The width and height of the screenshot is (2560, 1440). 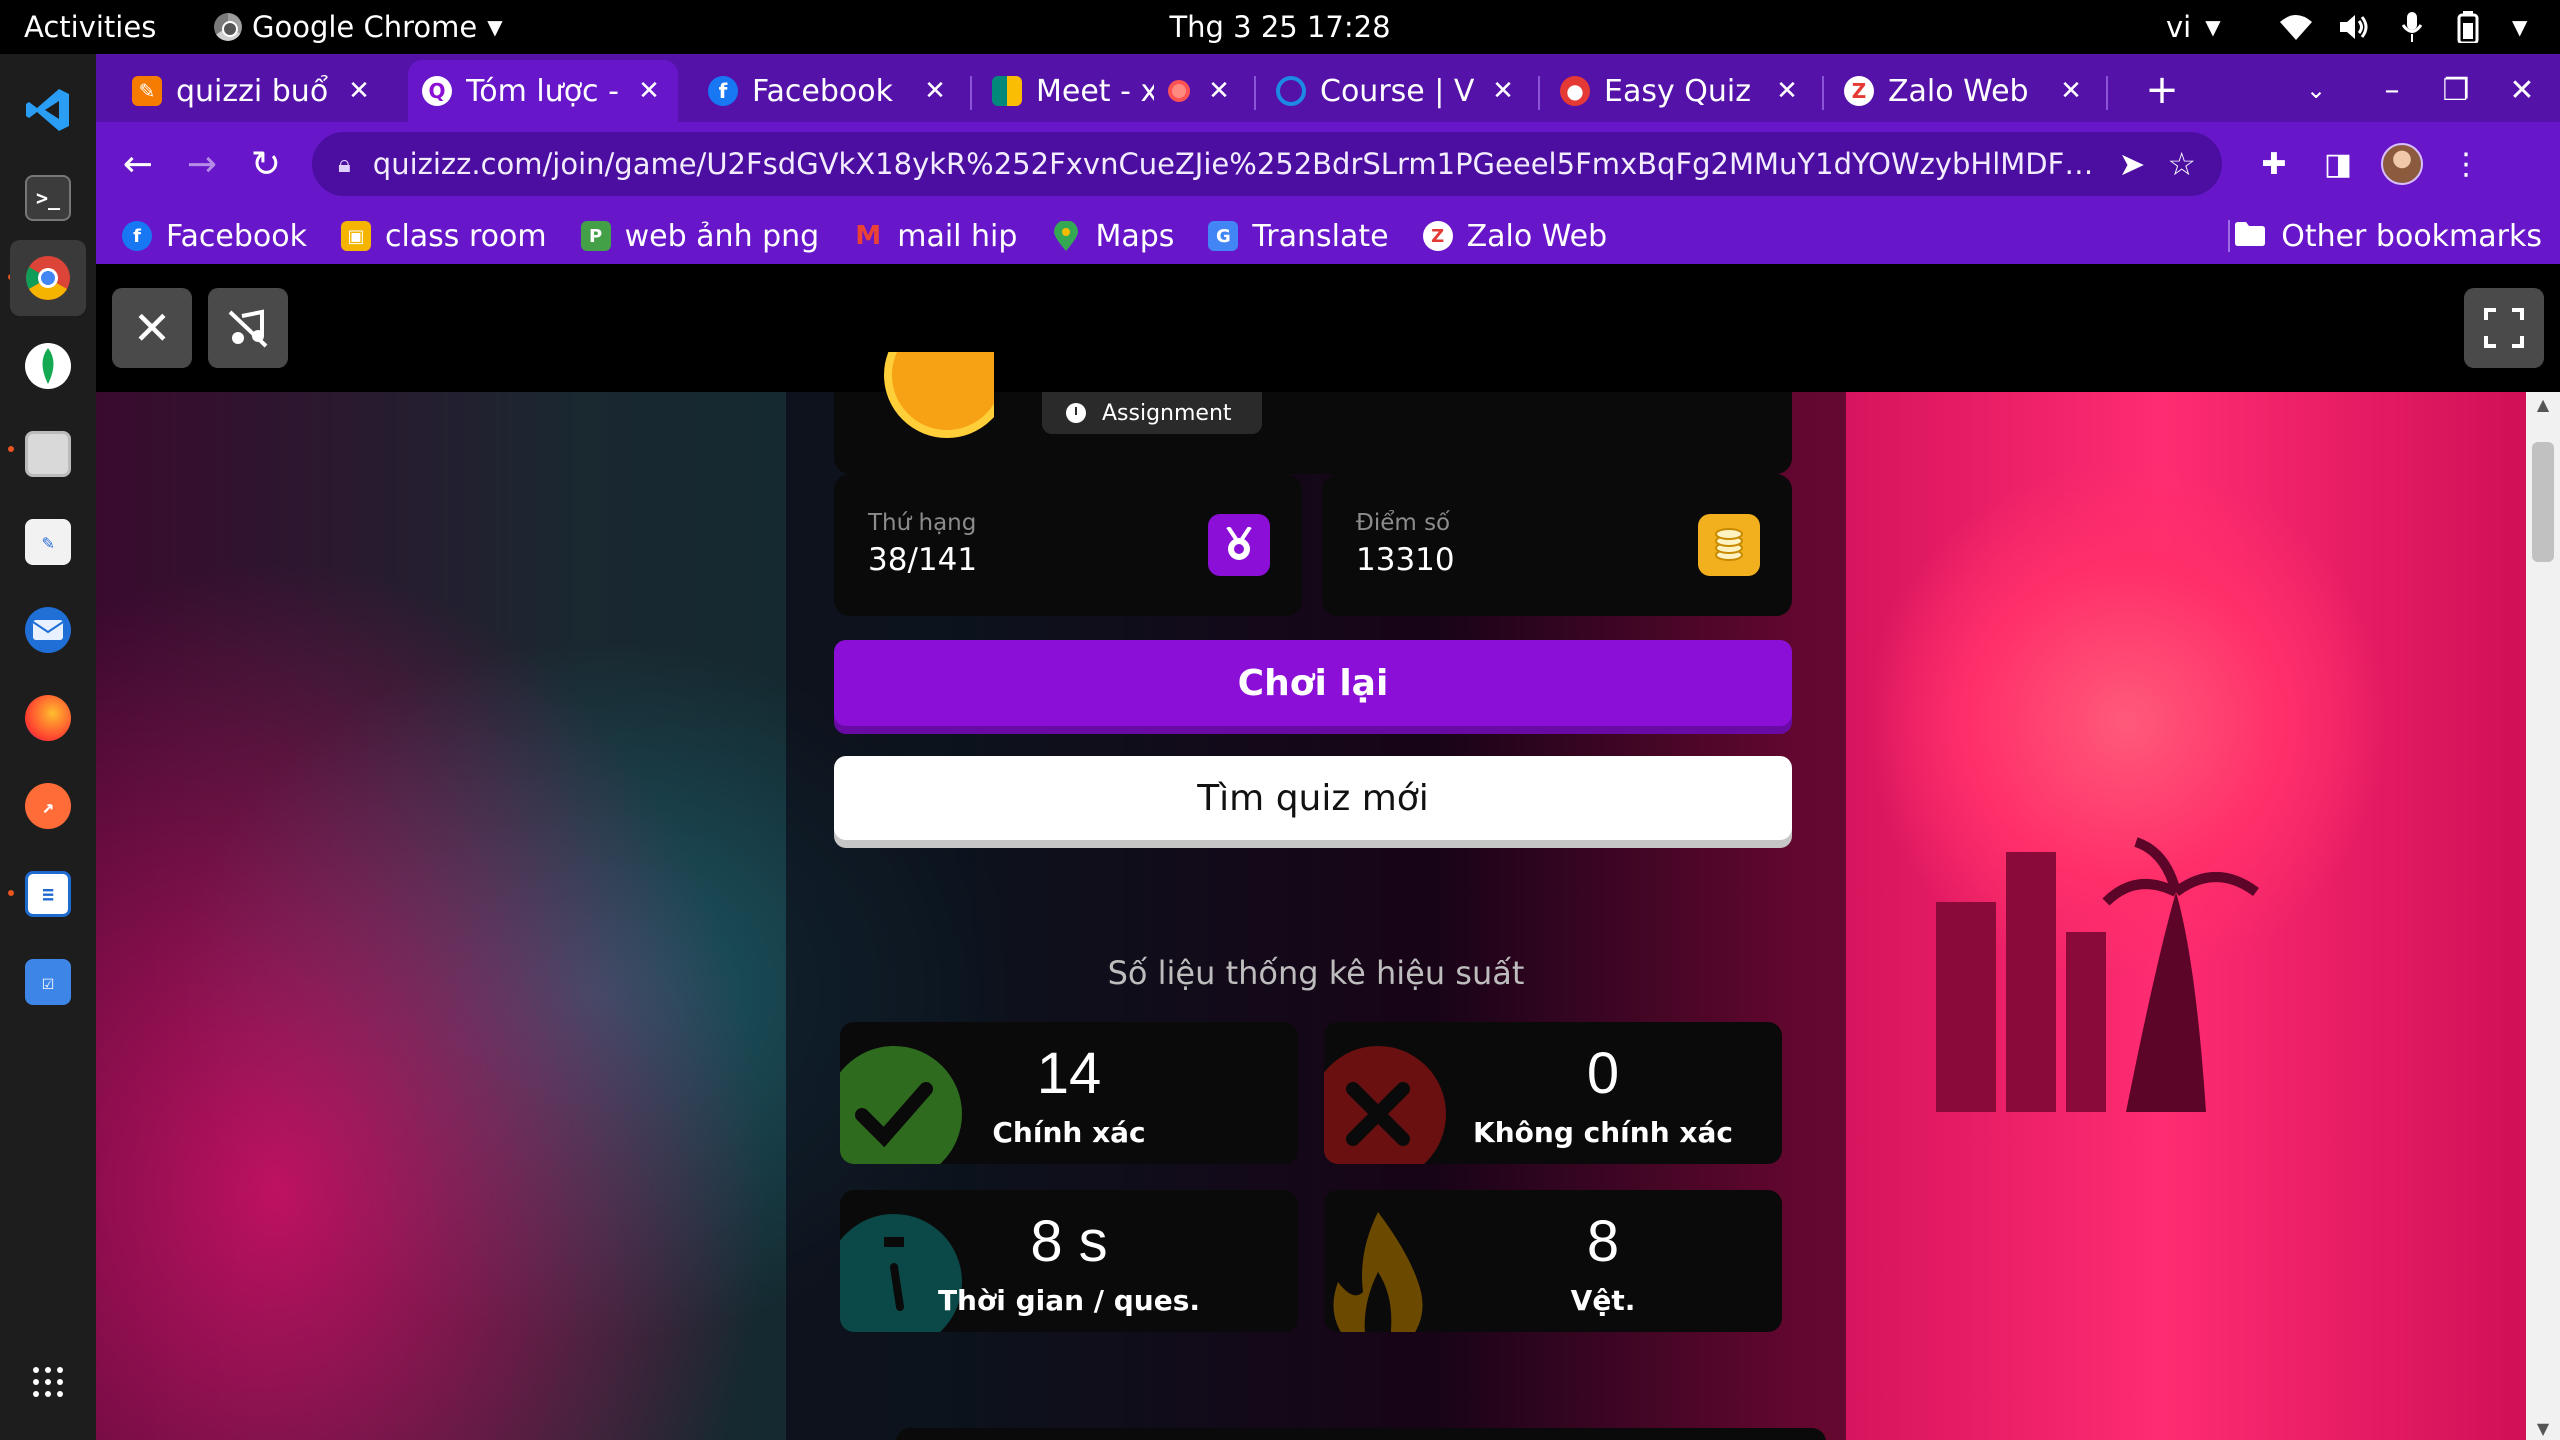 I want to click on libreoffice-writer-icon: ≡, so click(x=48, y=894).